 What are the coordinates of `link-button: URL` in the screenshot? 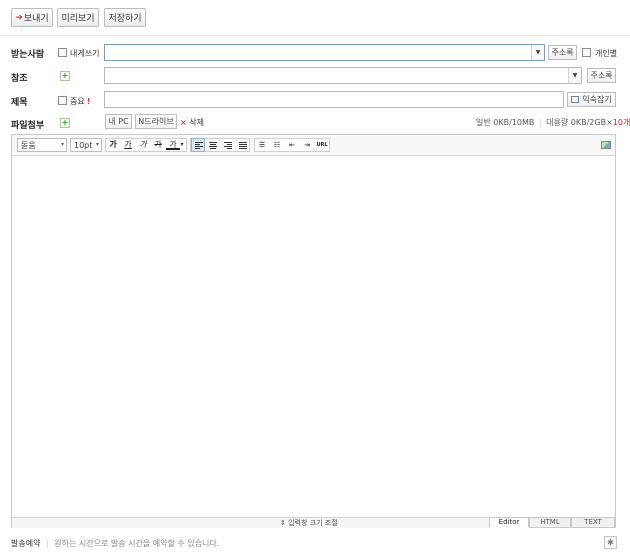 It's located at (322, 145).